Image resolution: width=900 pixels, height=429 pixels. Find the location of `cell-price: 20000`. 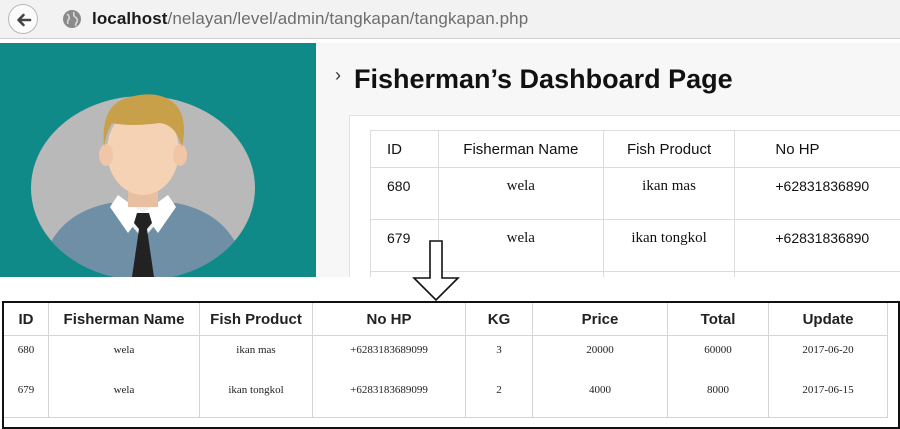

cell-price: 20000 is located at coordinates (600, 357).